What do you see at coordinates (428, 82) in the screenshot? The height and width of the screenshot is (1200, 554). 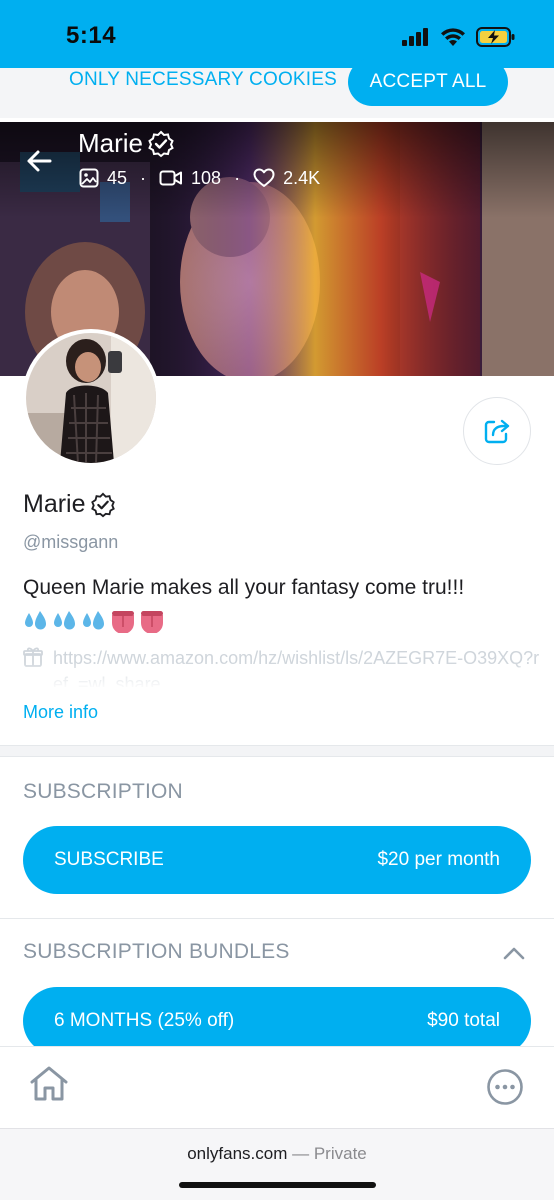 I see `accept-all-cookies-button: ACCEPT ALL` at bounding box center [428, 82].